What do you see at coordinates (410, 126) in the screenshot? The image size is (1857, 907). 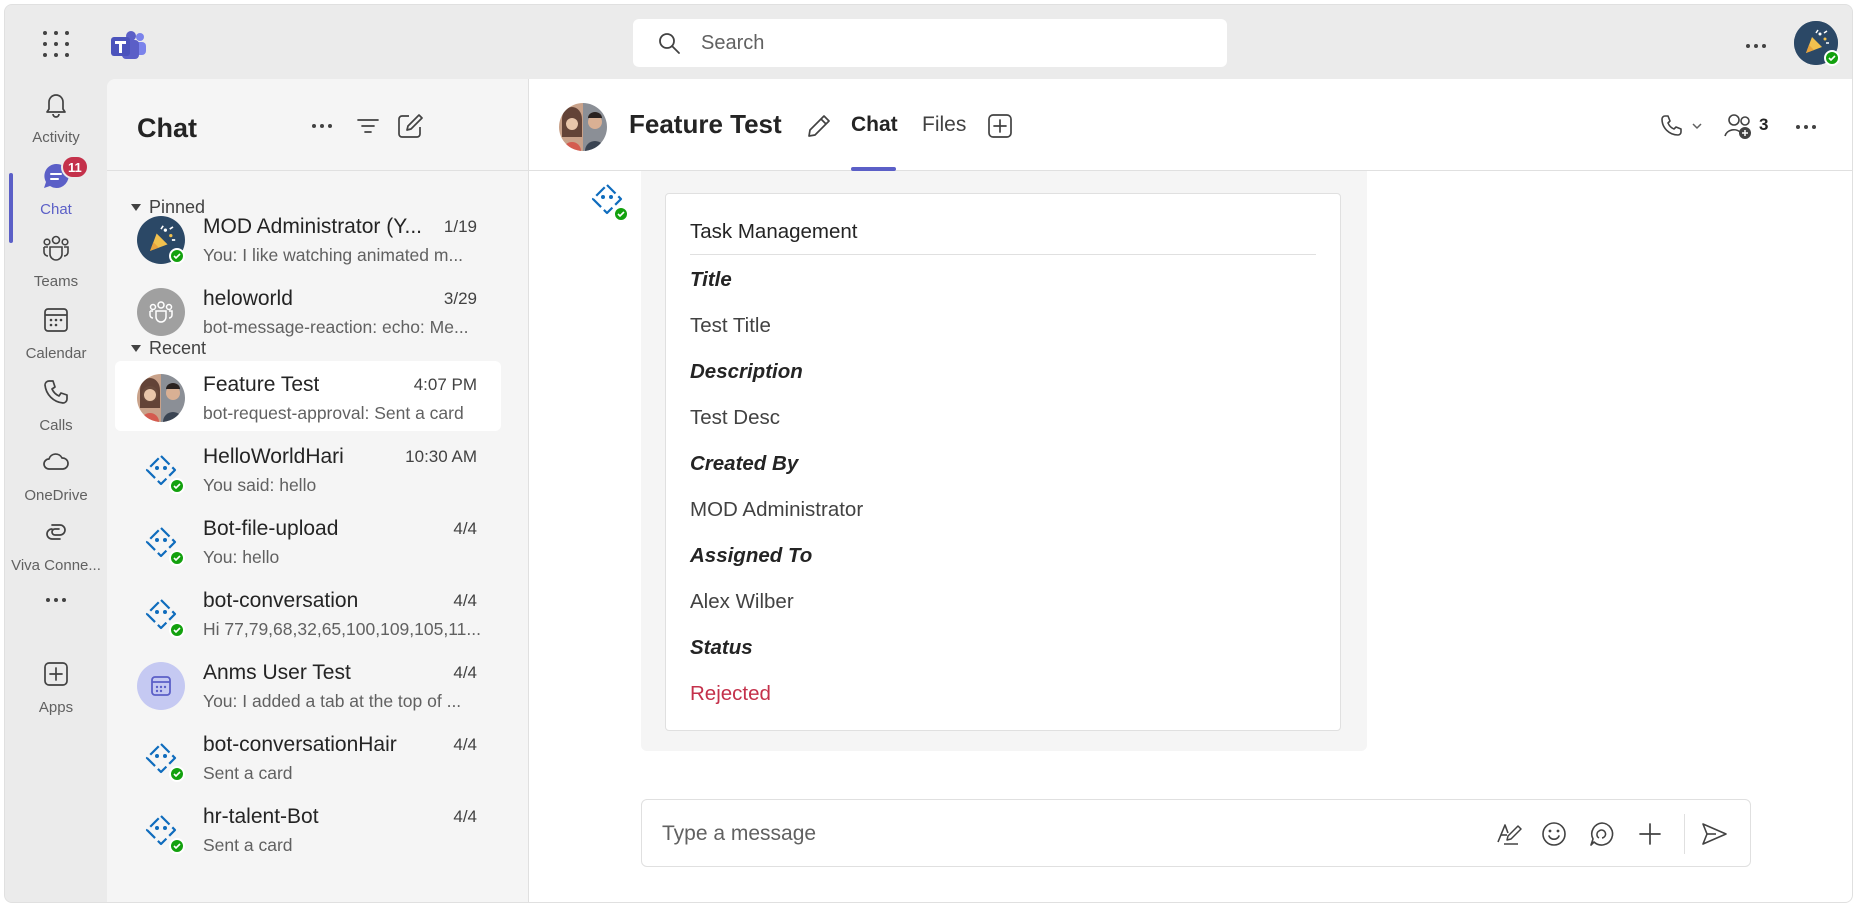 I see `new-chat-icon` at bounding box center [410, 126].